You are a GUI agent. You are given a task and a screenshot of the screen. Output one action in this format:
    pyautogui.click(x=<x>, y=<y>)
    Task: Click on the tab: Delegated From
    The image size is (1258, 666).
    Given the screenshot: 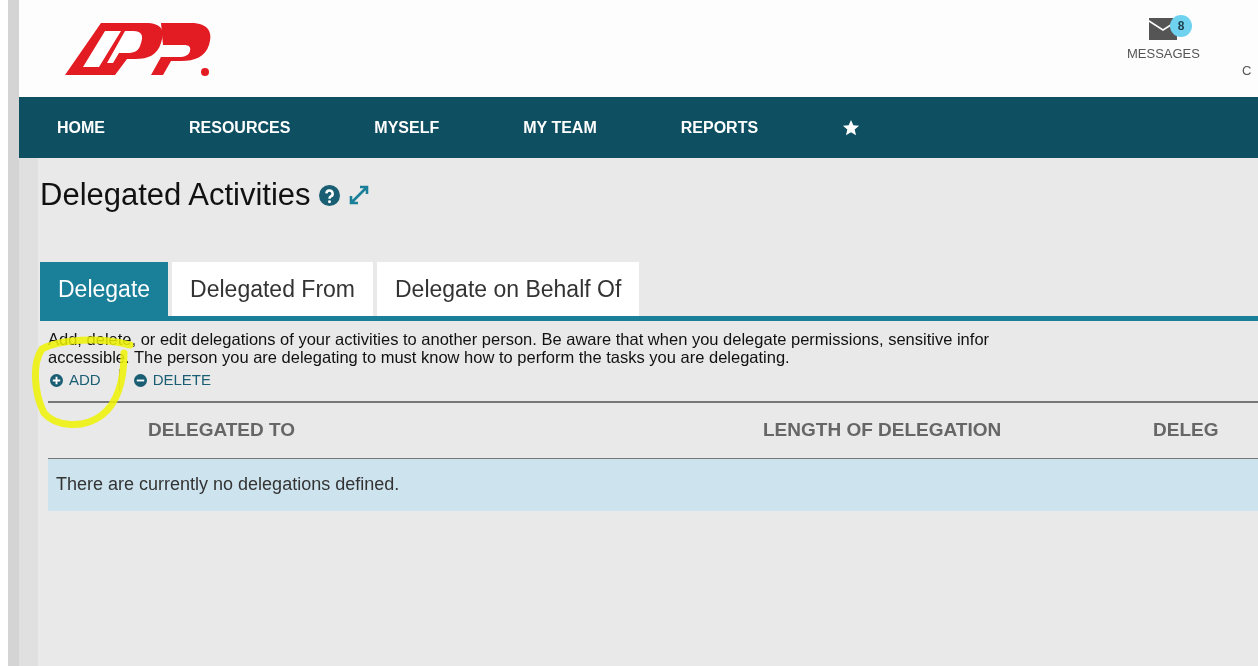 What is the action you would take?
    pyautogui.click(x=272, y=288)
    